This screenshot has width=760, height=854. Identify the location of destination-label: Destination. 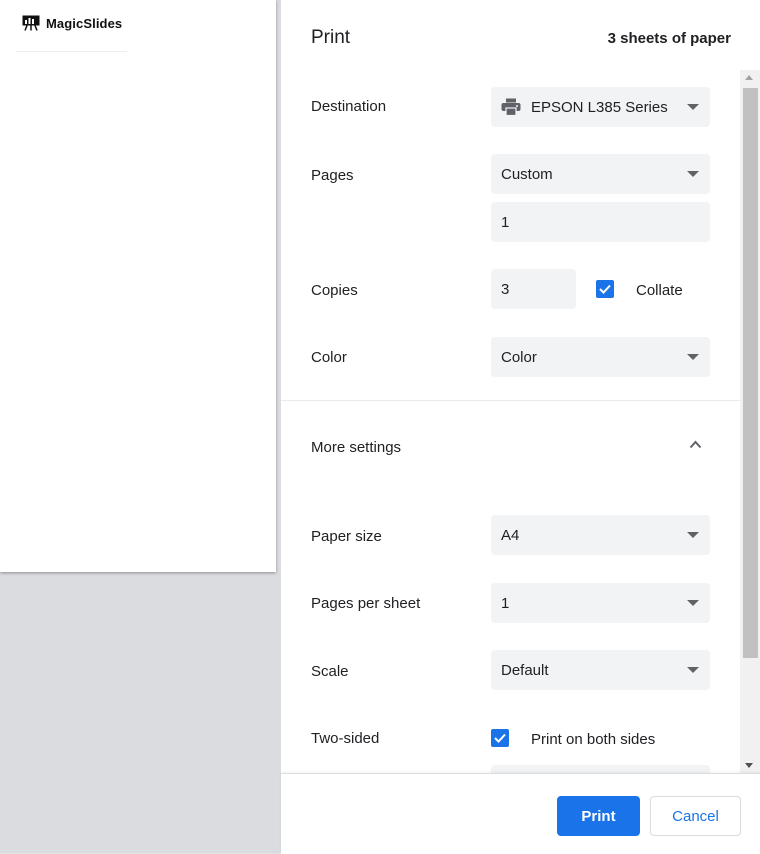
(349, 106).